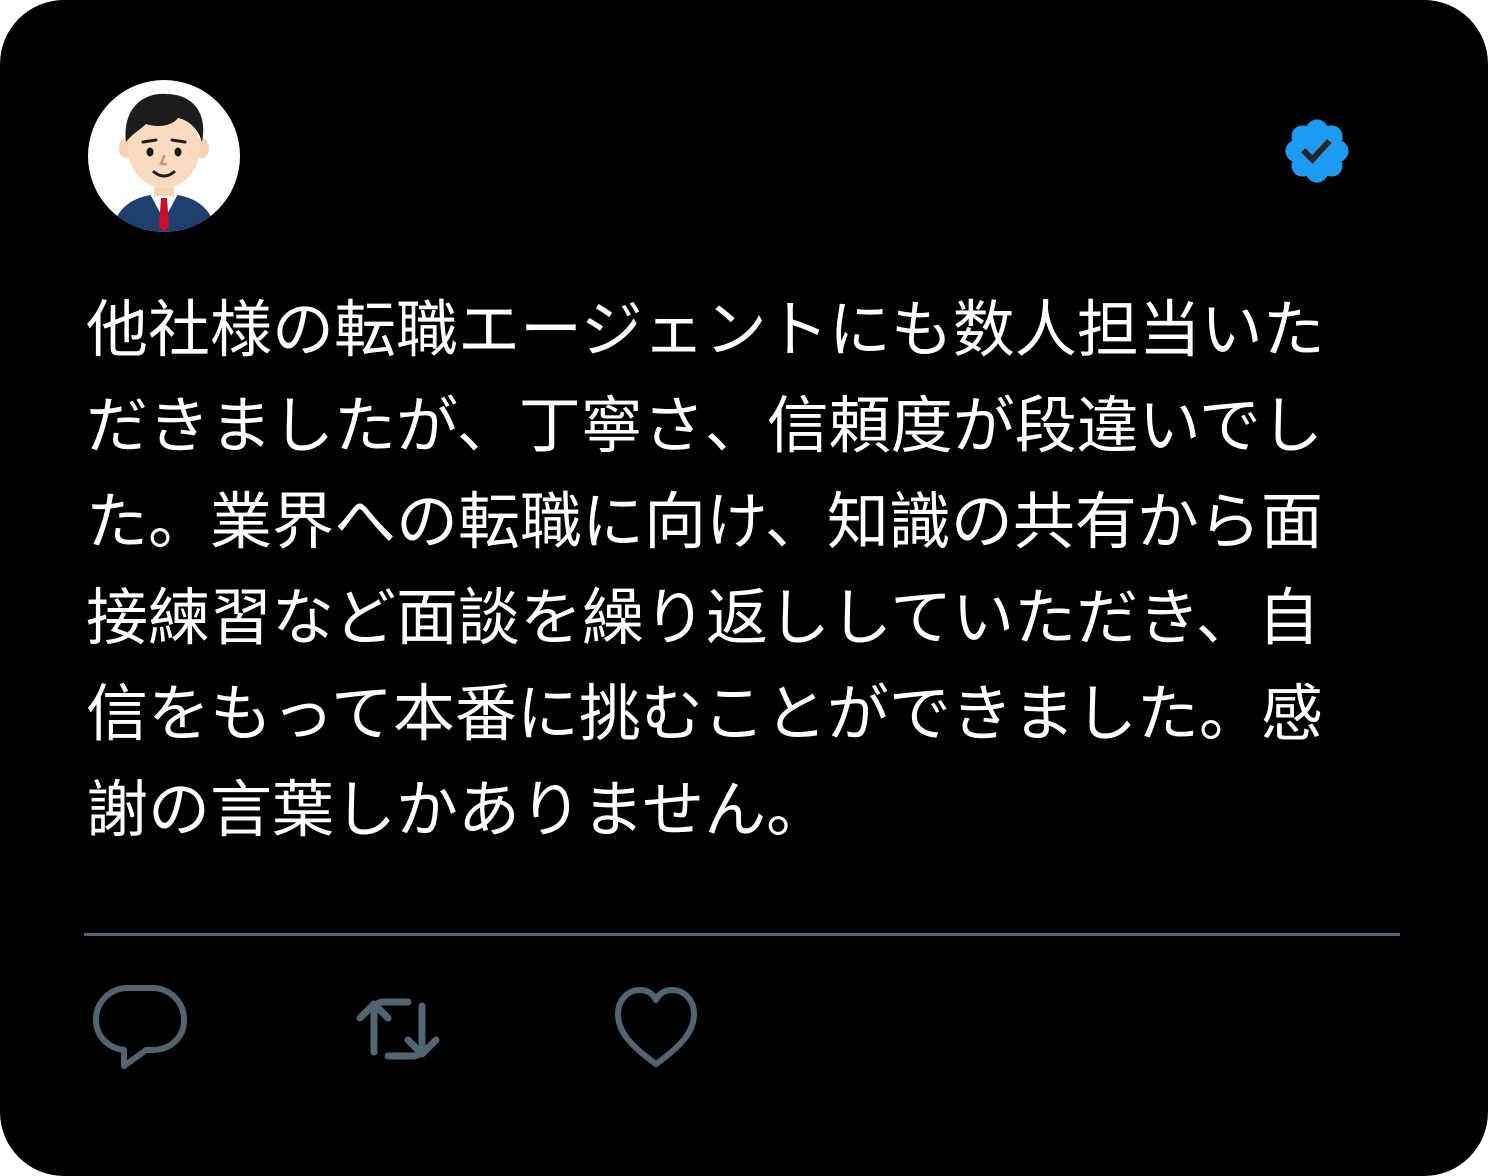 This screenshot has width=1488, height=1176. What do you see at coordinates (1317, 151) in the screenshot?
I see `verified-badge-icon` at bounding box center [1317, 151].